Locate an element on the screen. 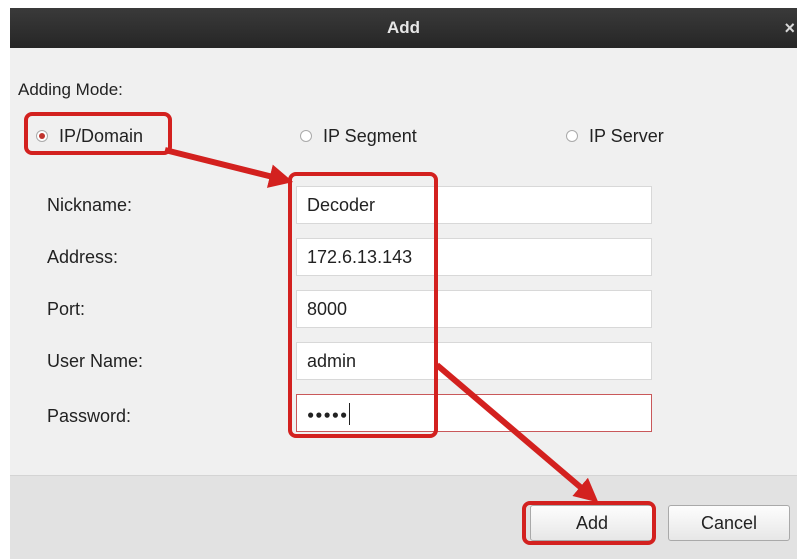  radio-ip-domain-label: IP/Domain is located at coordinates (101, 135).